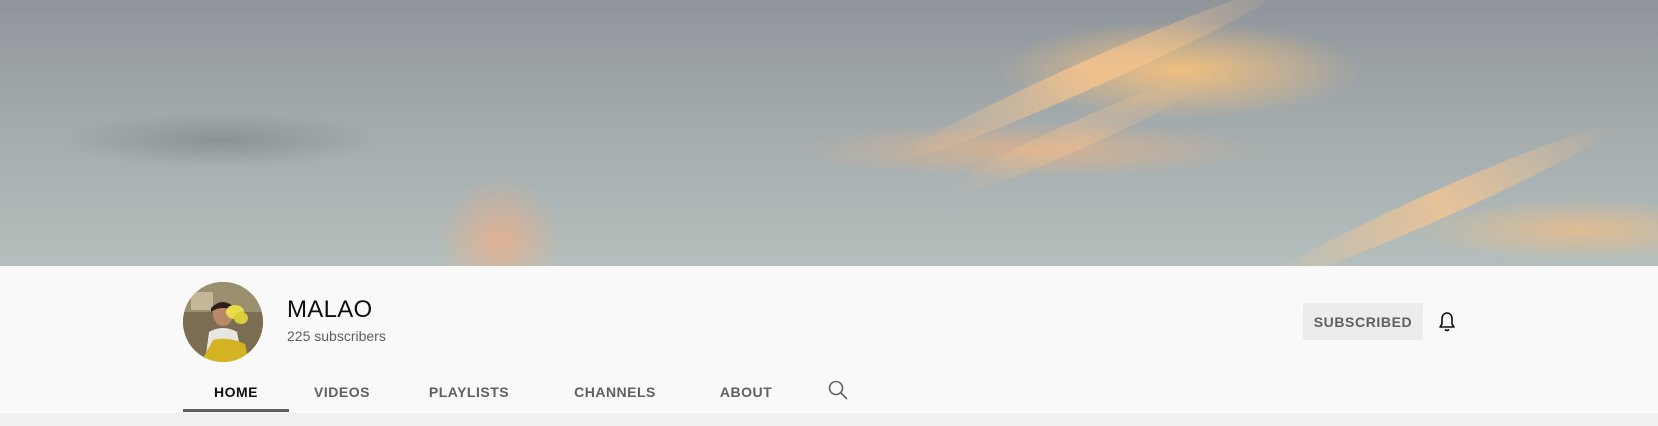 Image resolution: width=1658 pixels, height=426 pixels. What do you see at coordinates (469, 392) in the screenshot?
I see `tab-playlists: PLAYLISTS` at bounding box center [469, 392].